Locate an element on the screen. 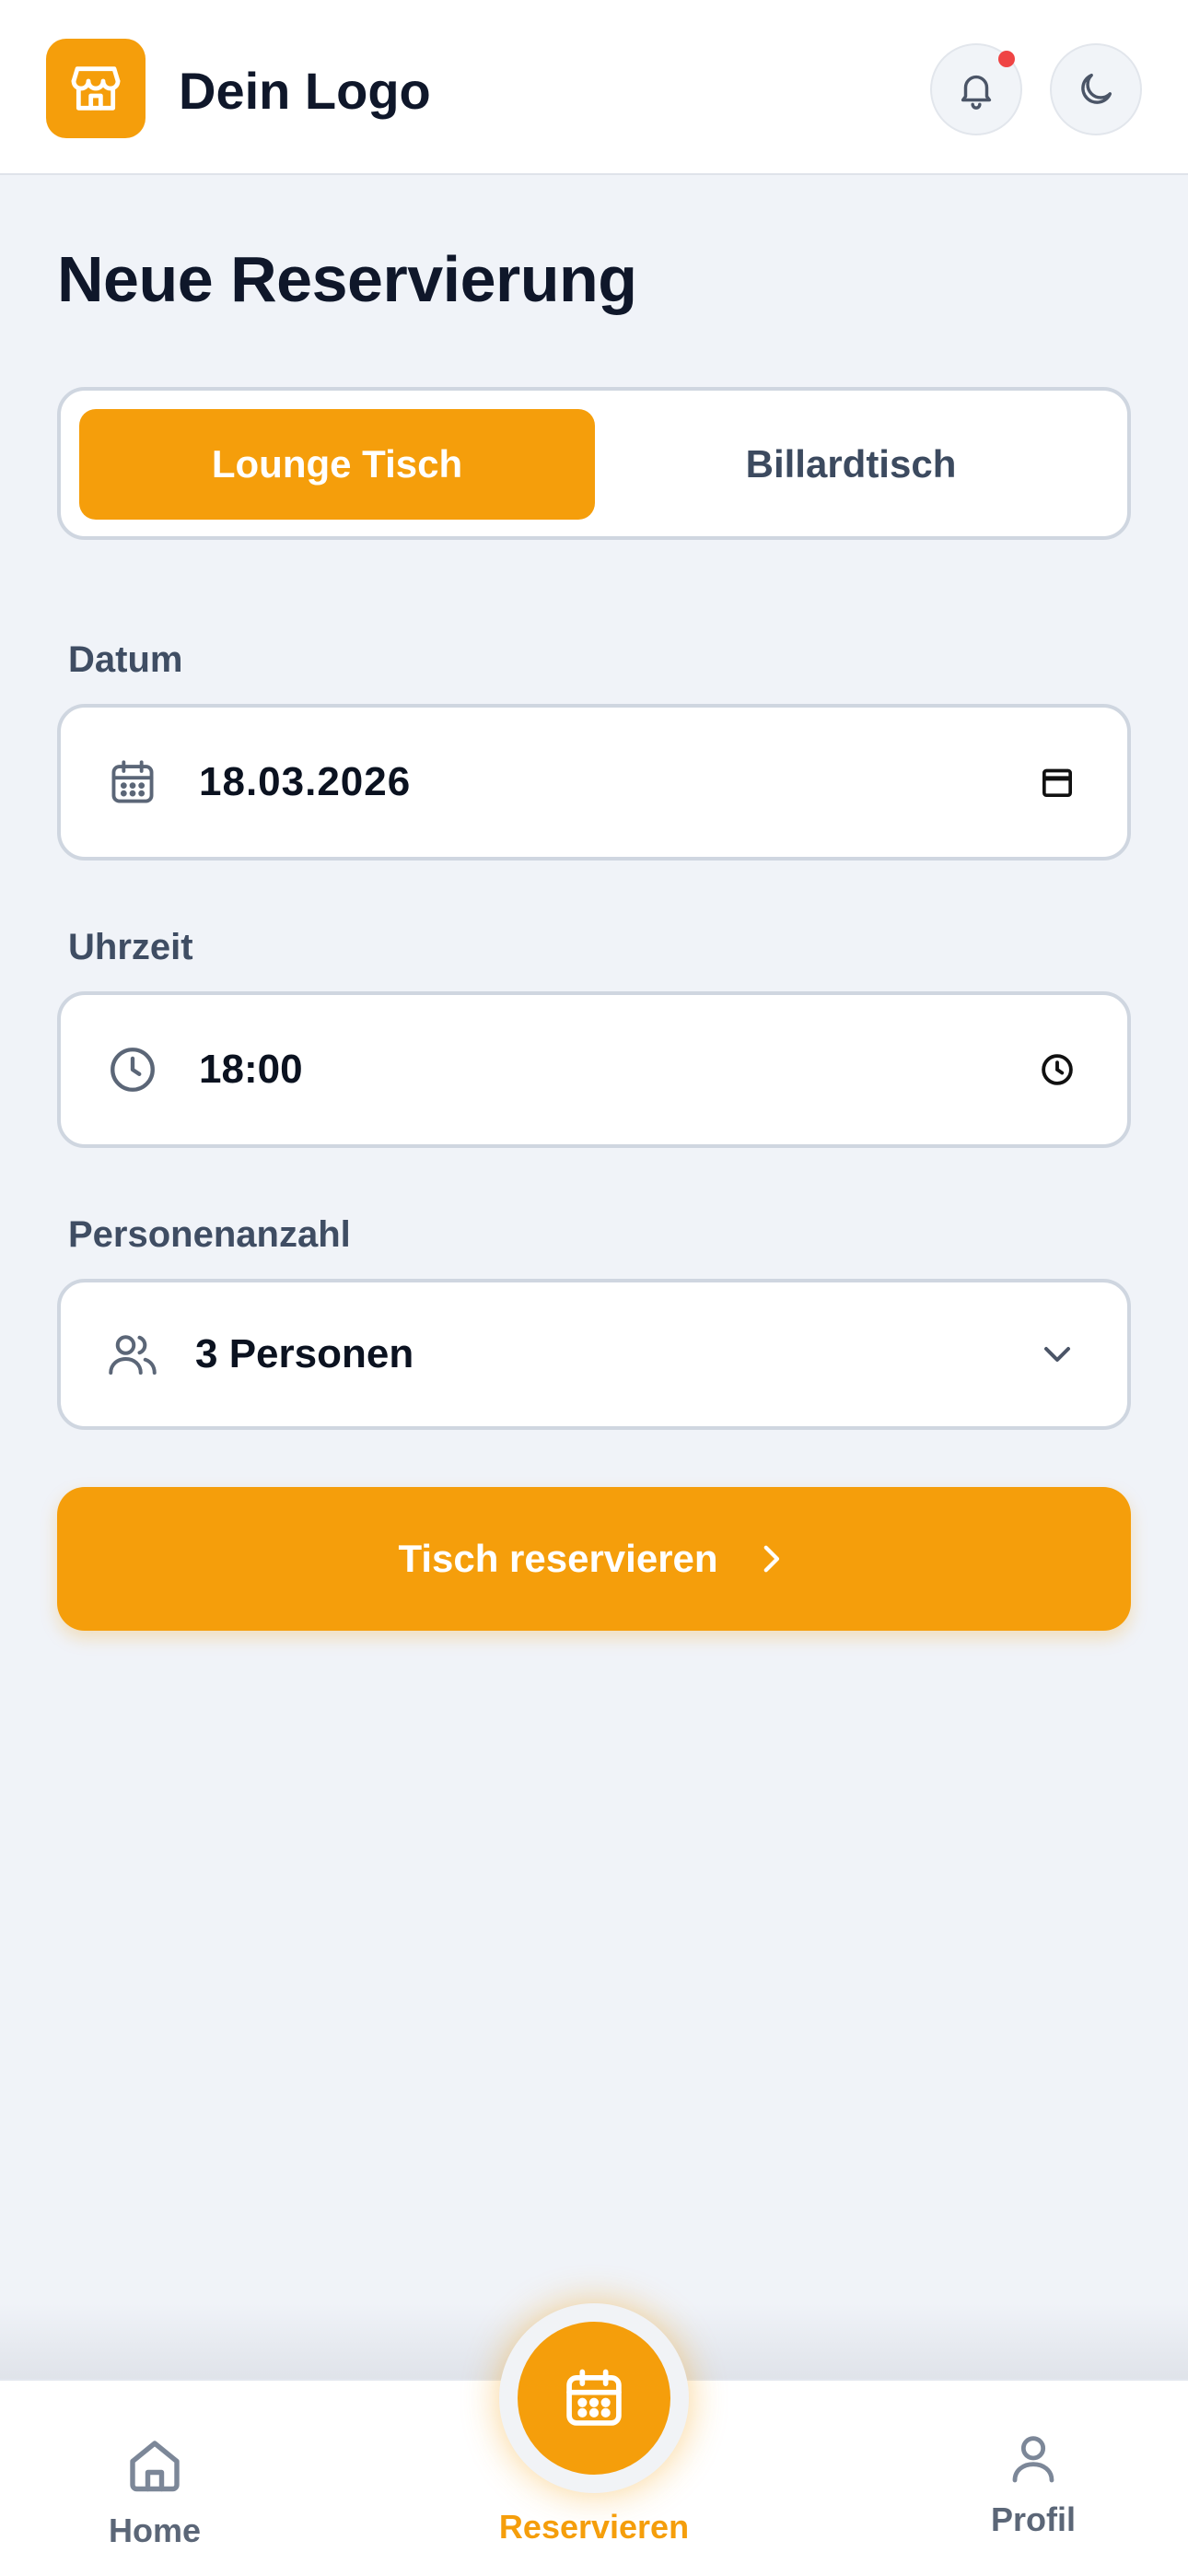  reserve-table-button: Tisch reservieren is located at coordinates (594, 1559).